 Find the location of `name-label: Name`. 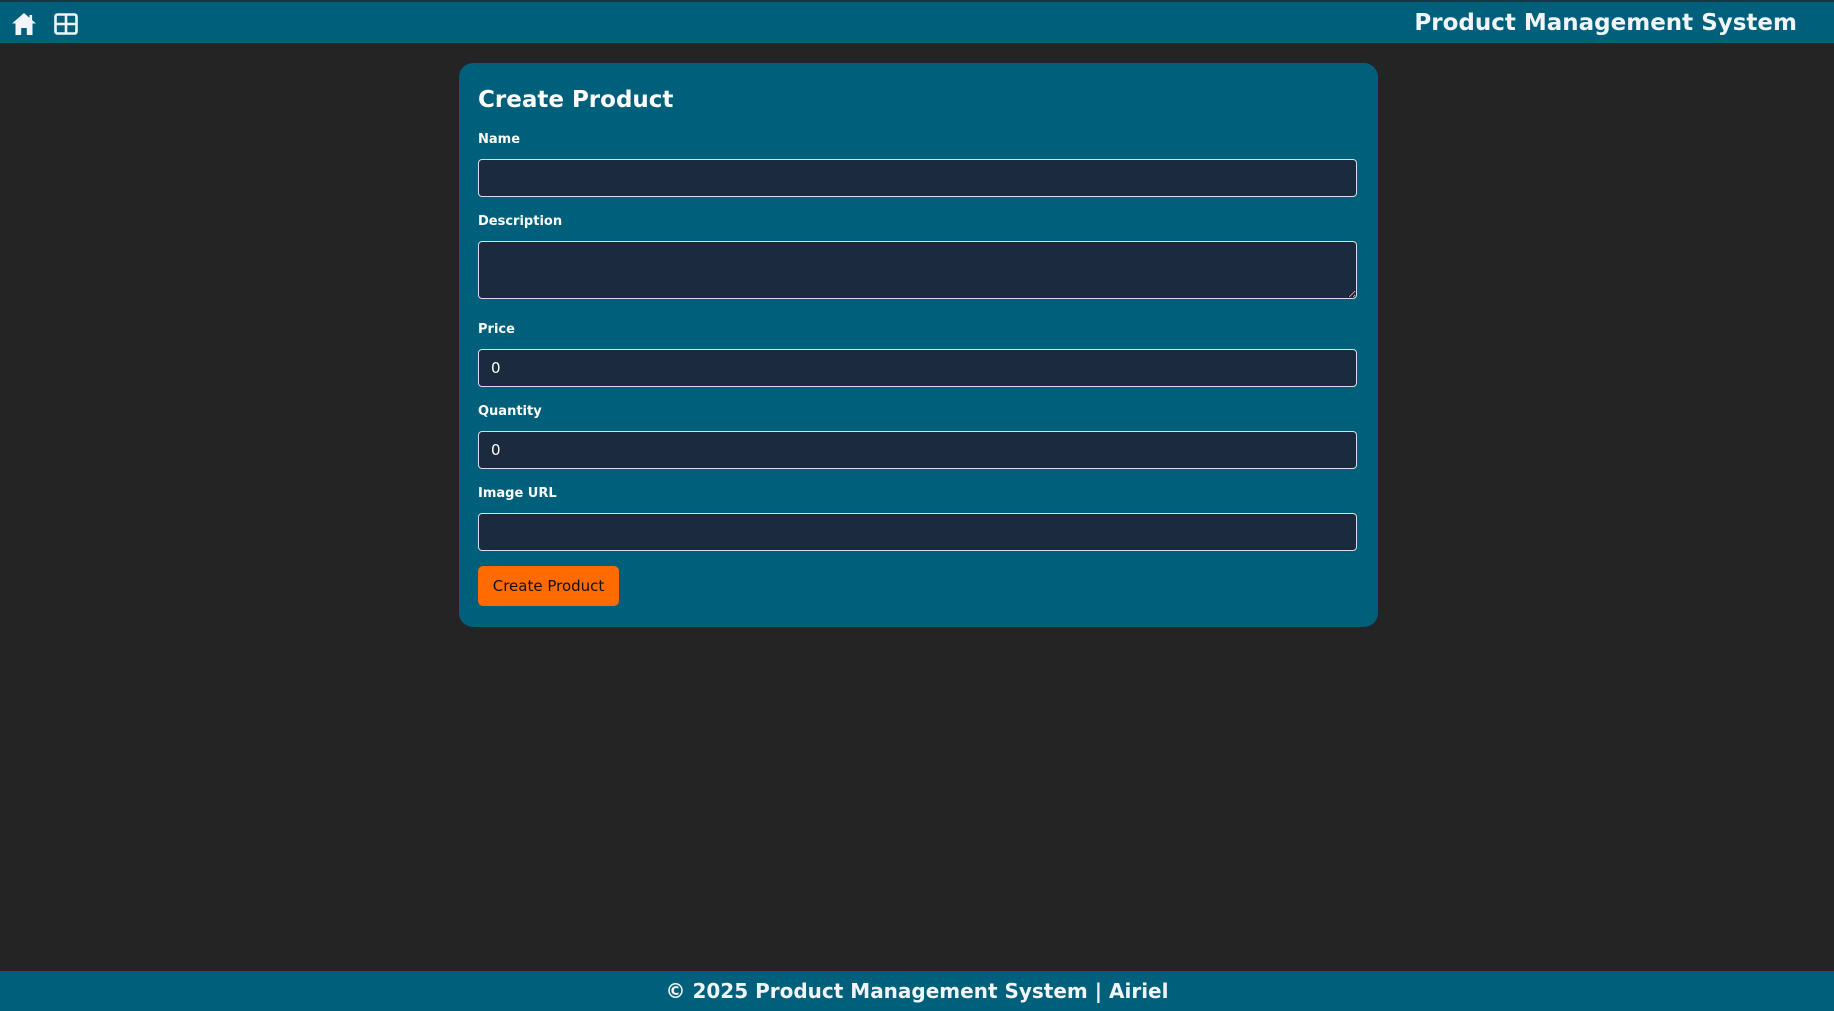

name-label: Name is located at coordinates (499, 139).